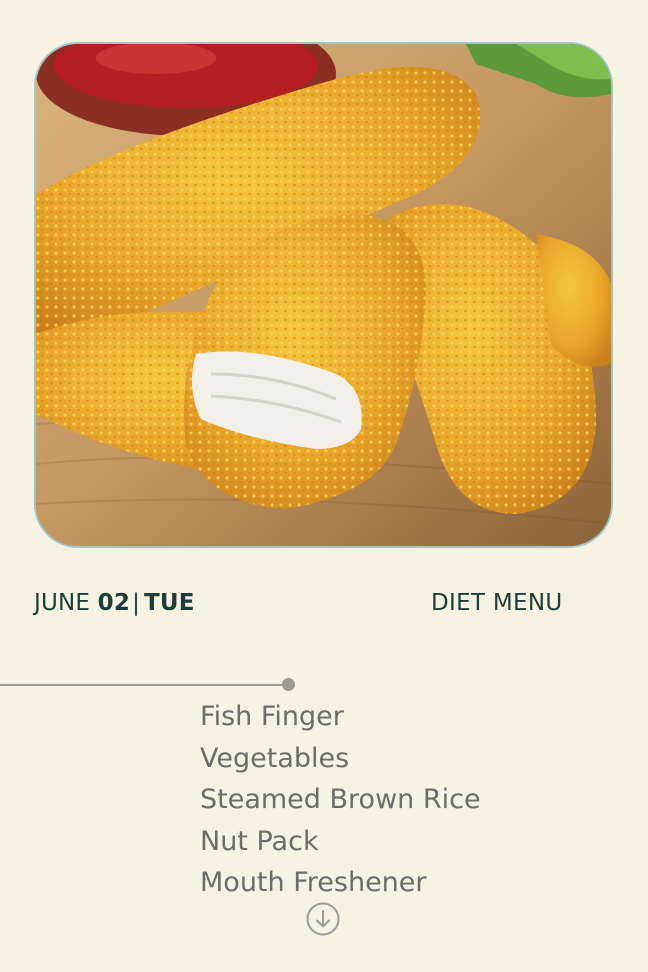  Describe the element at coordinates (169, 603) in the screenshot. I see `date-weekday: TUE` at that location.